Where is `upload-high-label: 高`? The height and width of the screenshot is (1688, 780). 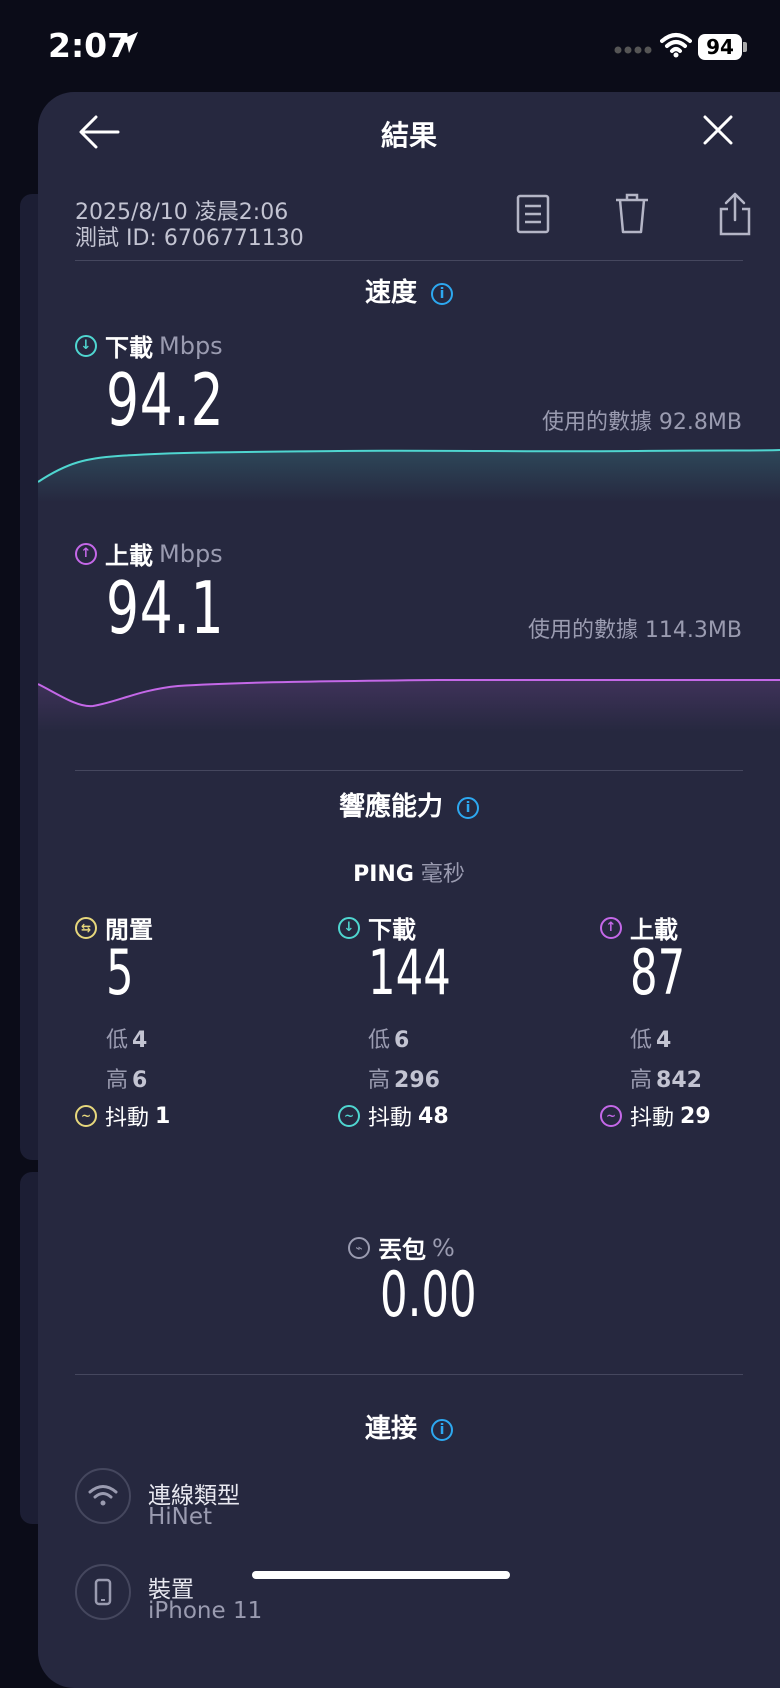
upload-high-label: 高 is located at coordinates (641, 1080).